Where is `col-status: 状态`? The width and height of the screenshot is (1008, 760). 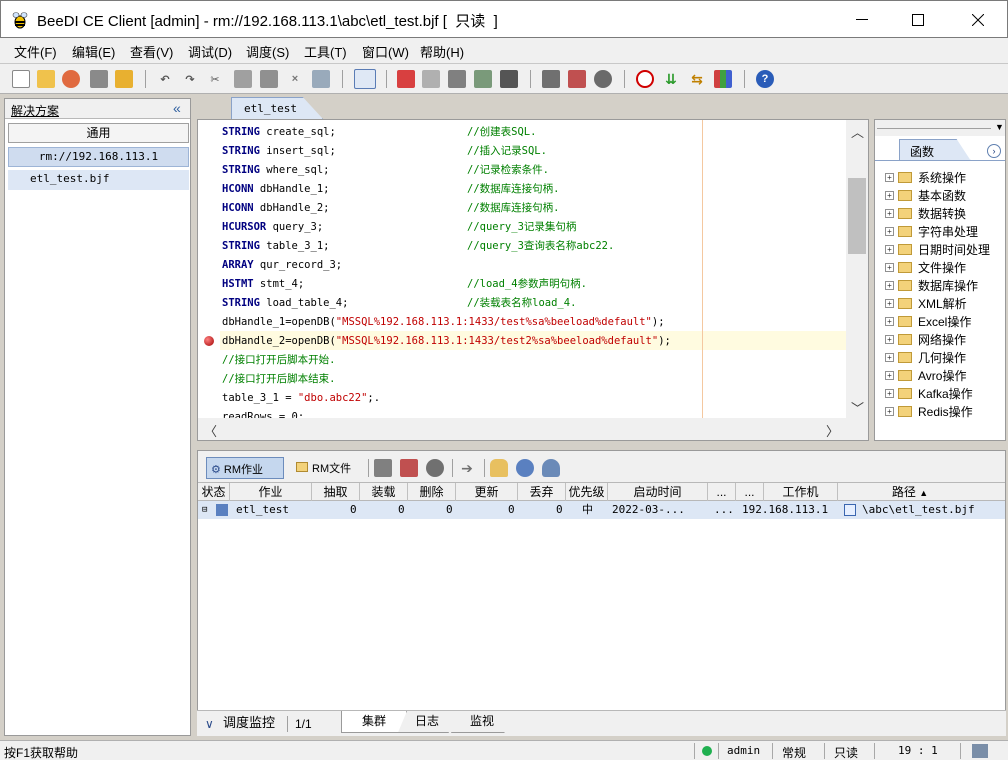 col-status: 状态 is located at coordinates (214, 492).